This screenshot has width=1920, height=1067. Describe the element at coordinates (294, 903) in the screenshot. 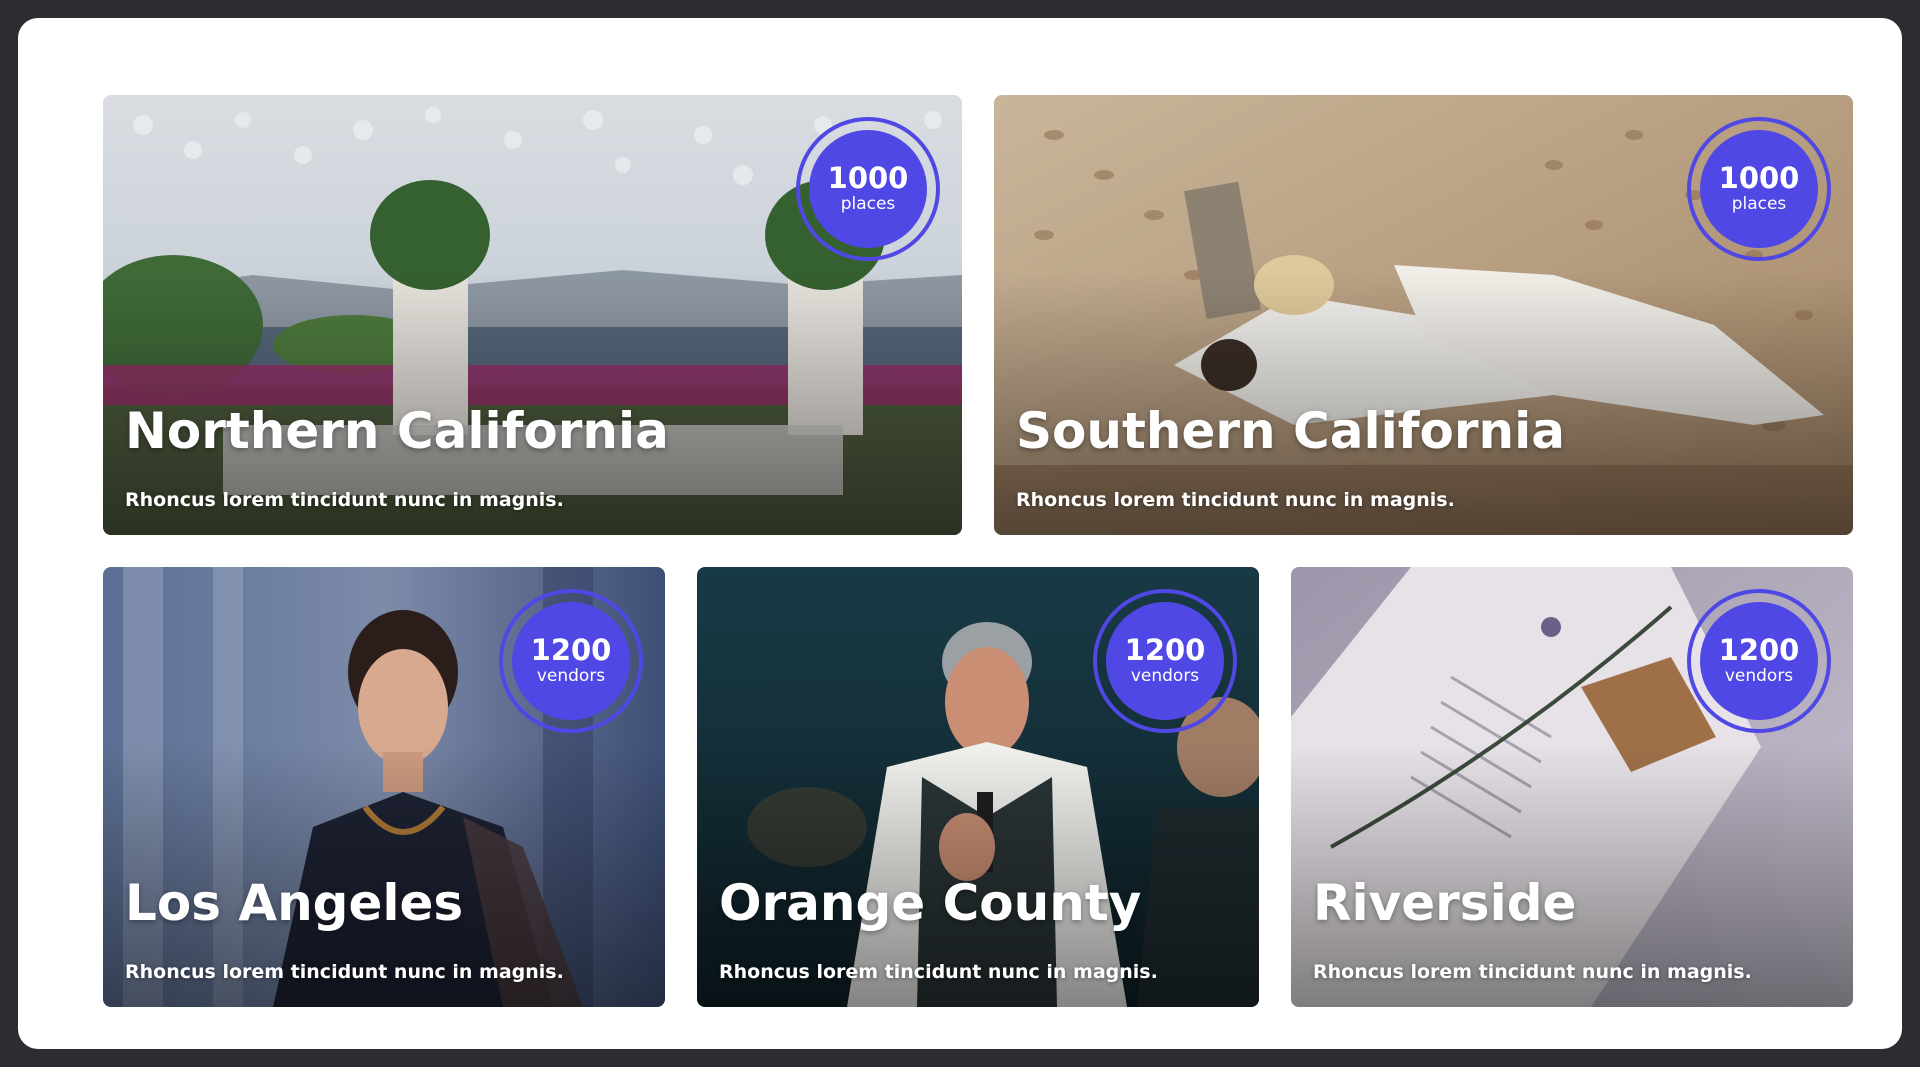

I see `card-title: Los Angeles` at that location.